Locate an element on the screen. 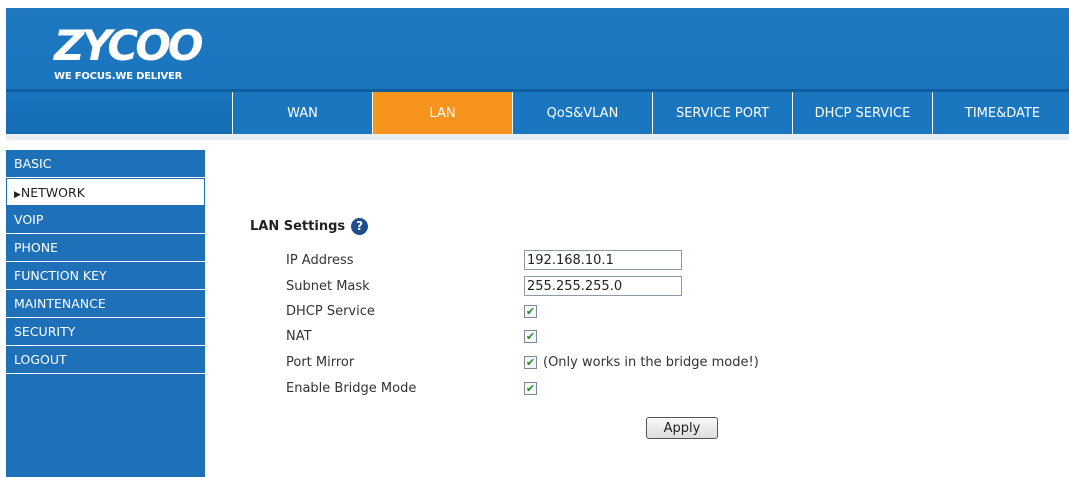 This screenshot has height=477, width=1069. ip-address-label: IP Address is located at coordinates (320, 260).